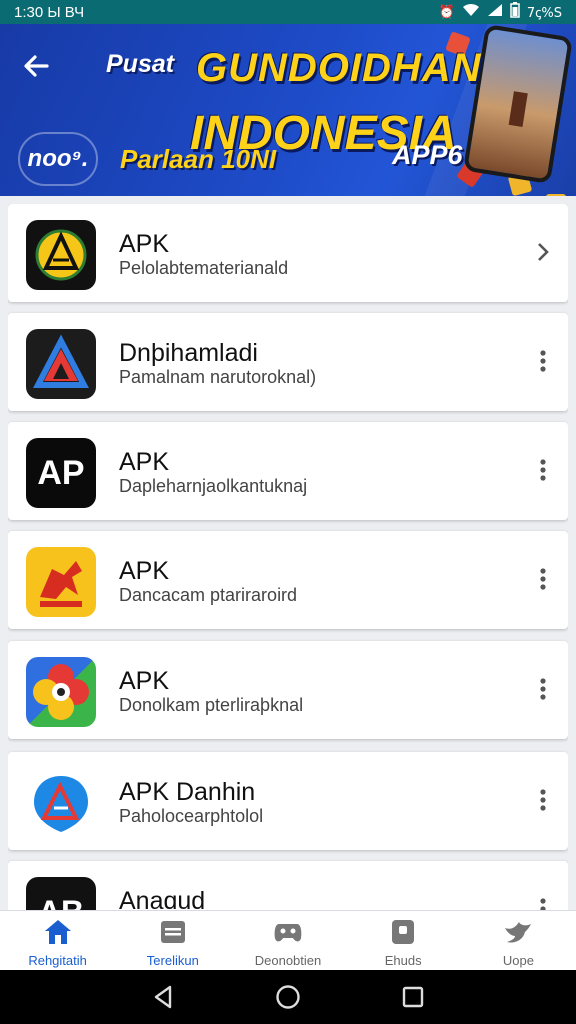 This screenshot has width=576, height=1024. I want to click on list-item: Dnþihamladi Pamalnam narutoroknal), so click(288, 362).